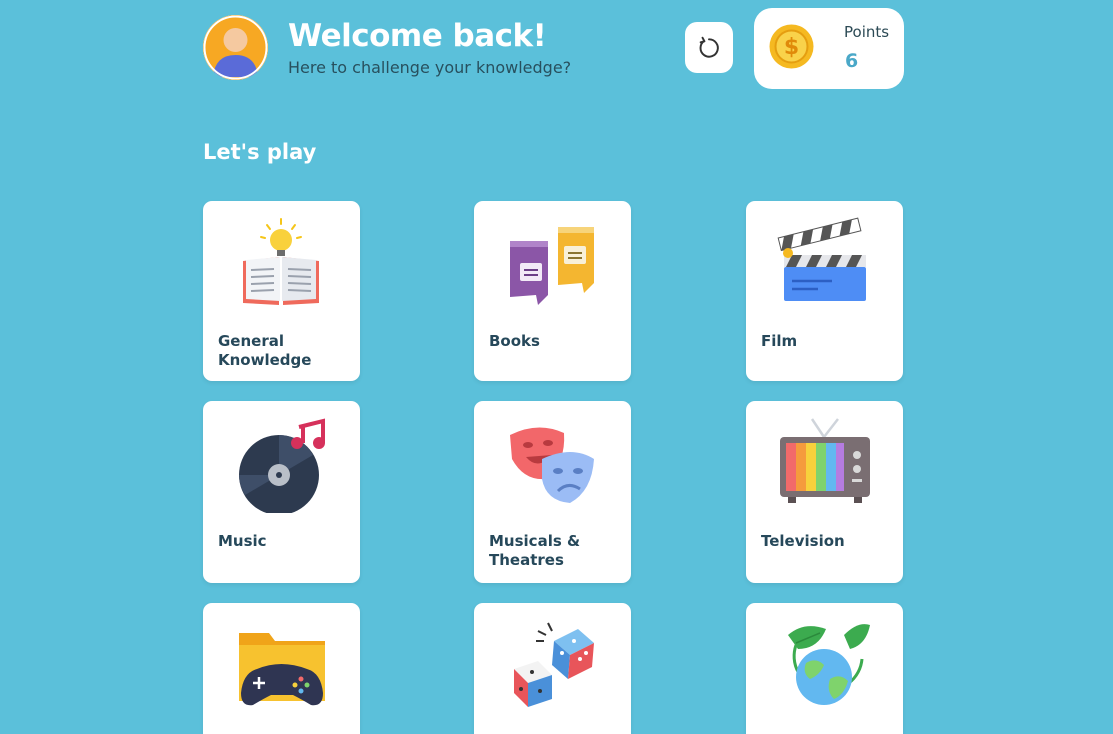  I want to click on refresh-button, so click(709, 47).